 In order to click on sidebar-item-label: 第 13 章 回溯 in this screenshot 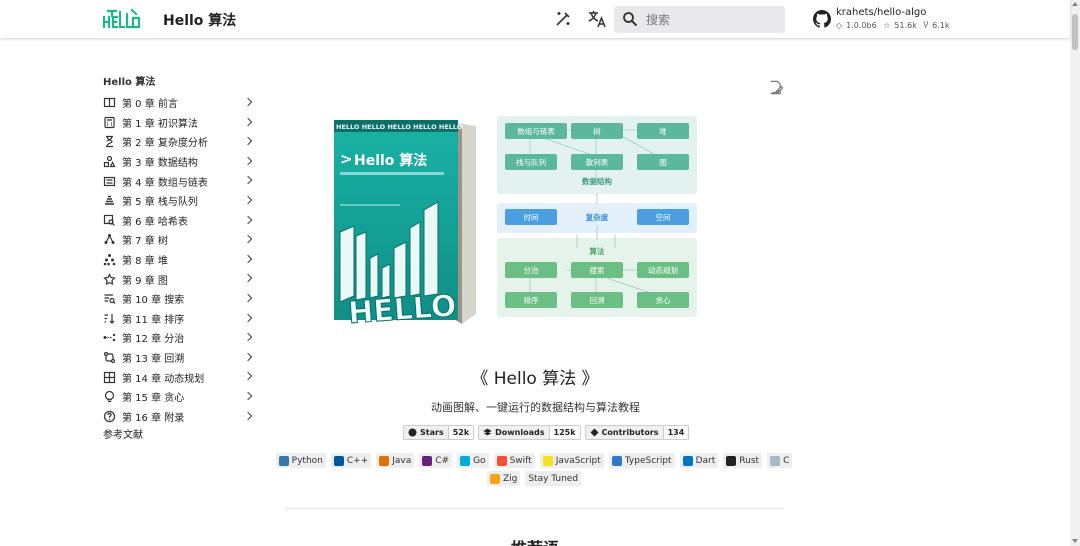, I will do `click(153, 360)`.